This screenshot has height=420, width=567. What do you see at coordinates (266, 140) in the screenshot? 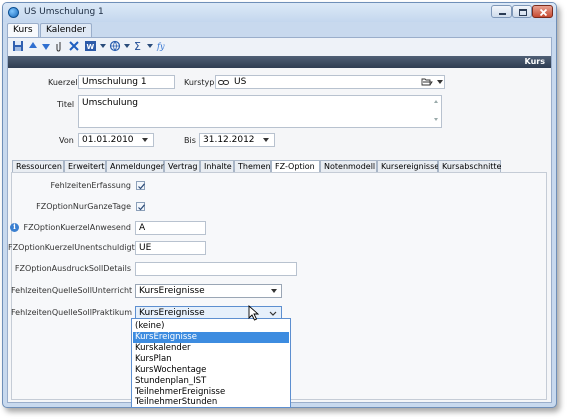
I see `bis-dropdown-arrow` at bounding box center [266, 140].